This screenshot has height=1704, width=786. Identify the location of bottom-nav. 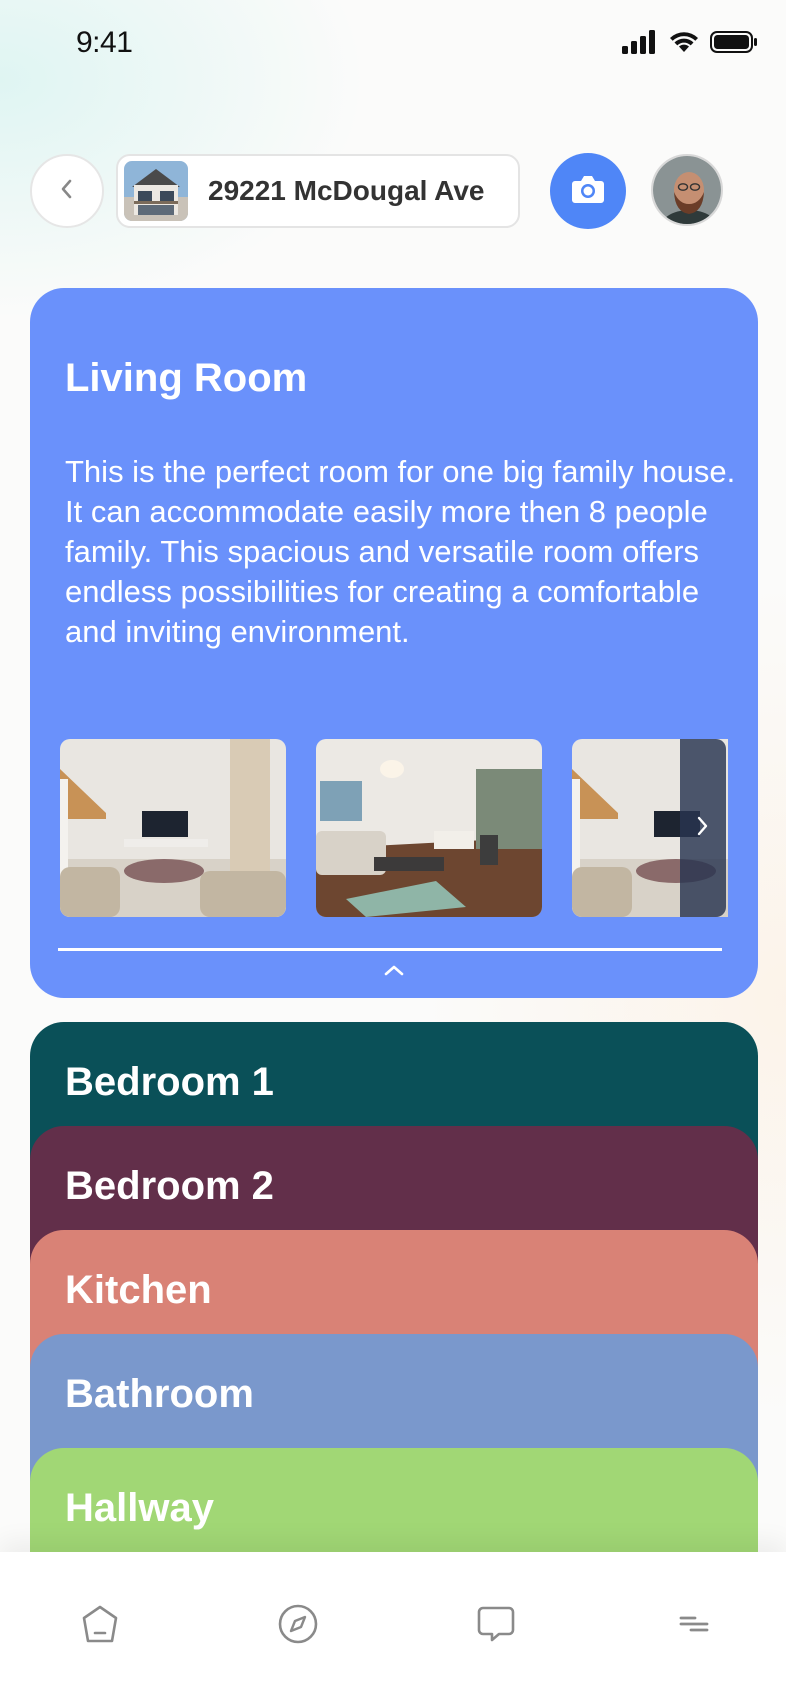
(393, 1628).